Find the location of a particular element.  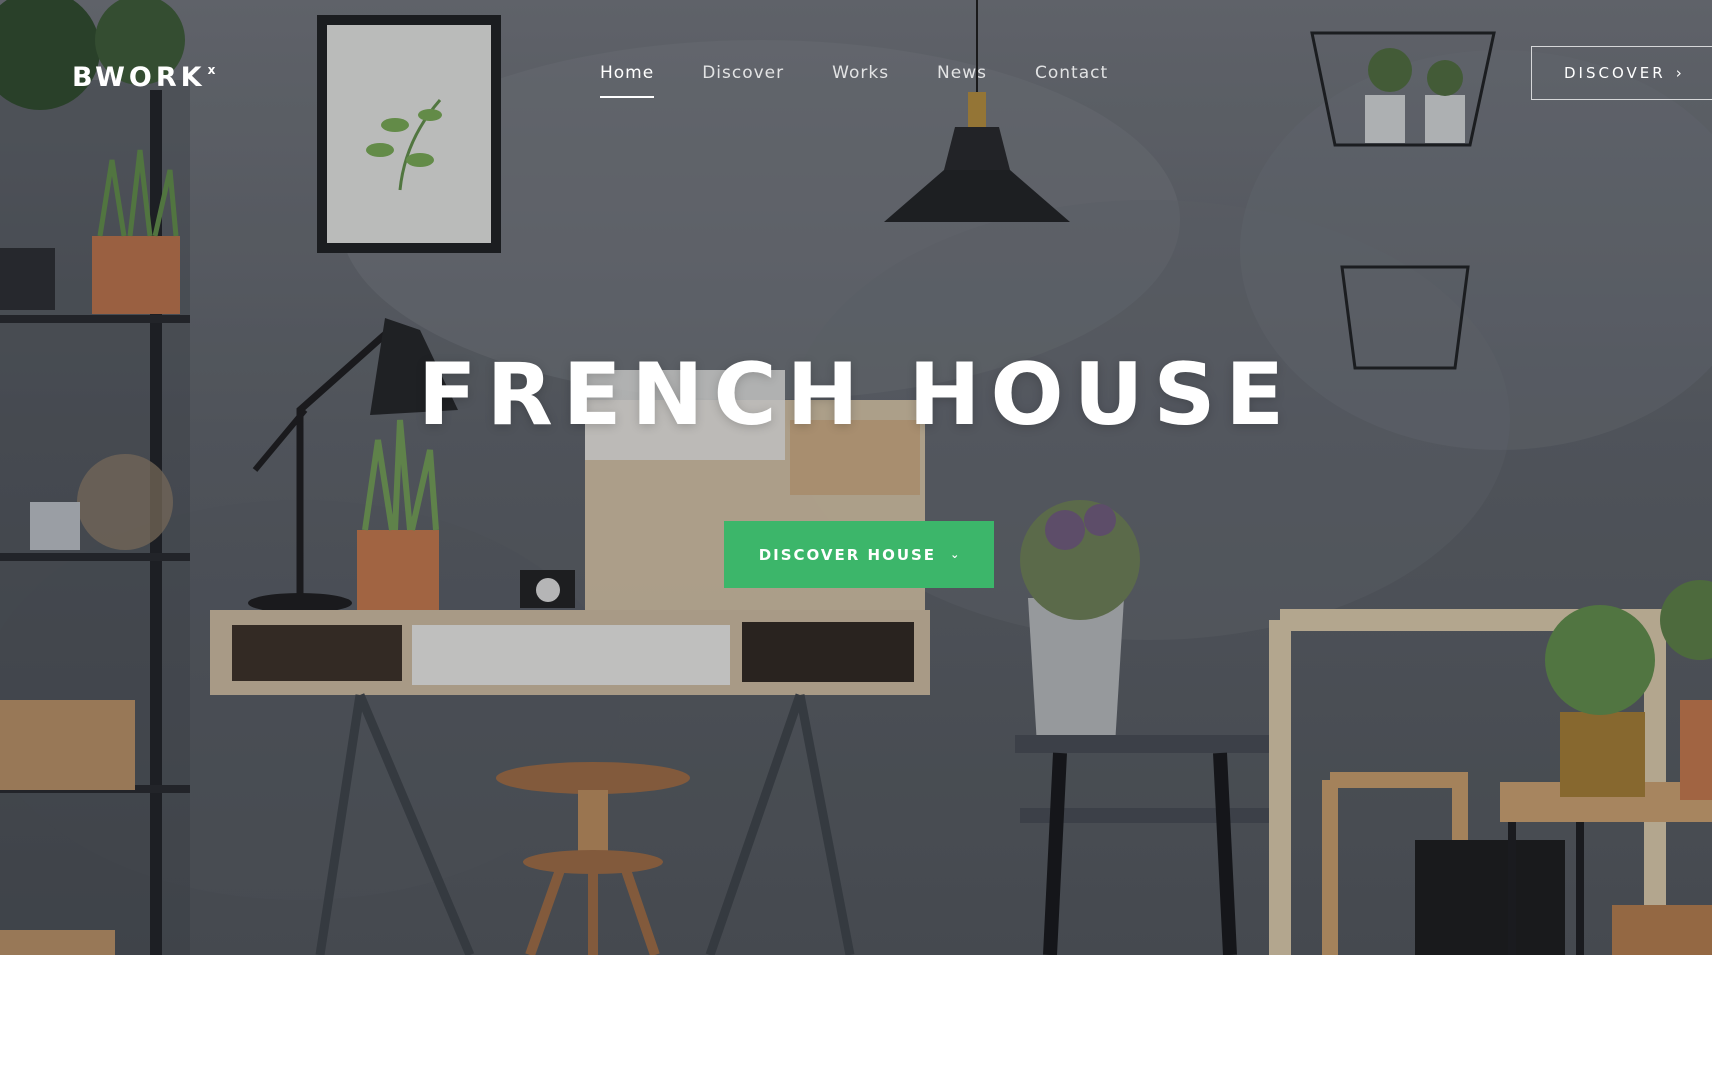

hero-title: FRENCH HOUSE is located at coordinates (856, 395).